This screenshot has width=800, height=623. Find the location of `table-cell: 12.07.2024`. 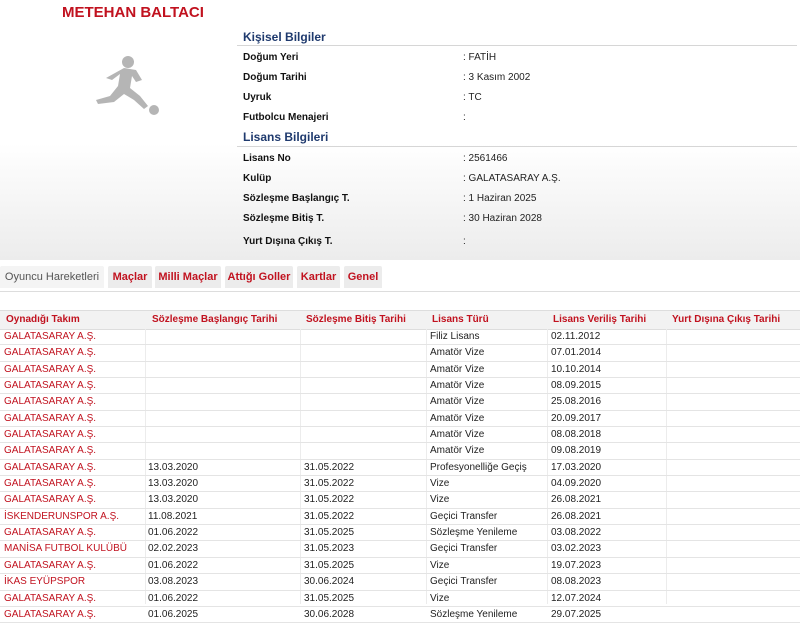

table-cell: 12.07.2024 is located at coordinates (576, 598).